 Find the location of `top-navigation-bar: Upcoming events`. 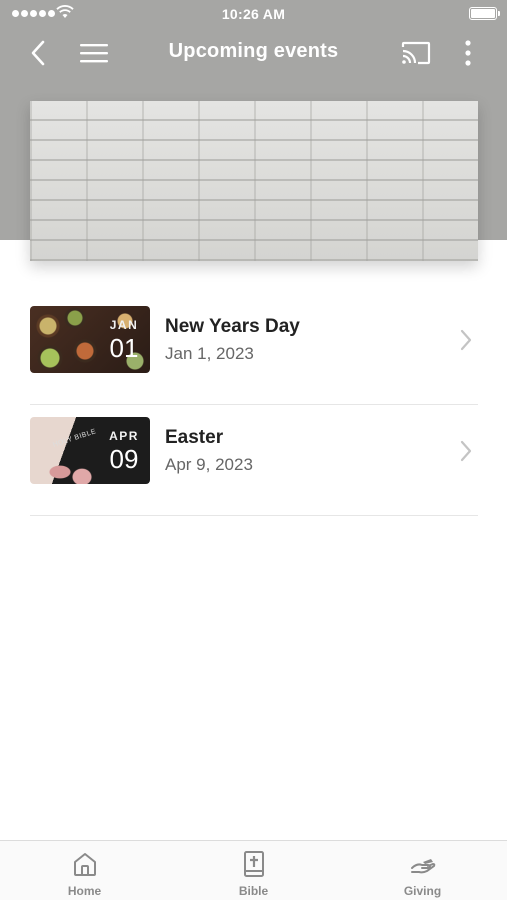

top-navigation-bar: Upcoming events is located at coordinates (253, 53).